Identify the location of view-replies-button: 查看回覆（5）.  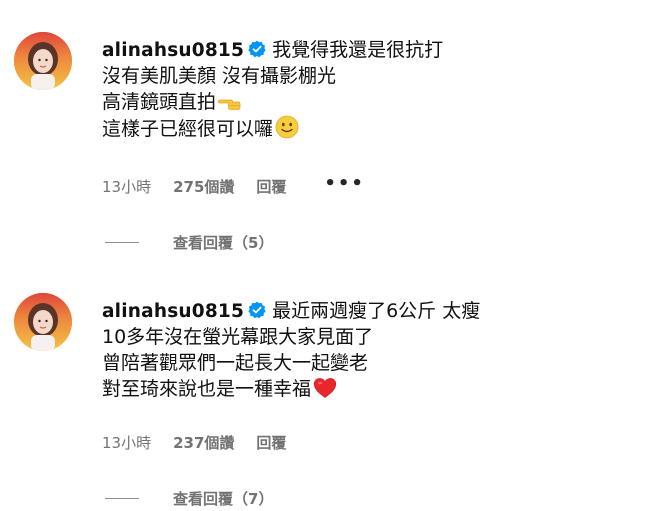
(189, 242).